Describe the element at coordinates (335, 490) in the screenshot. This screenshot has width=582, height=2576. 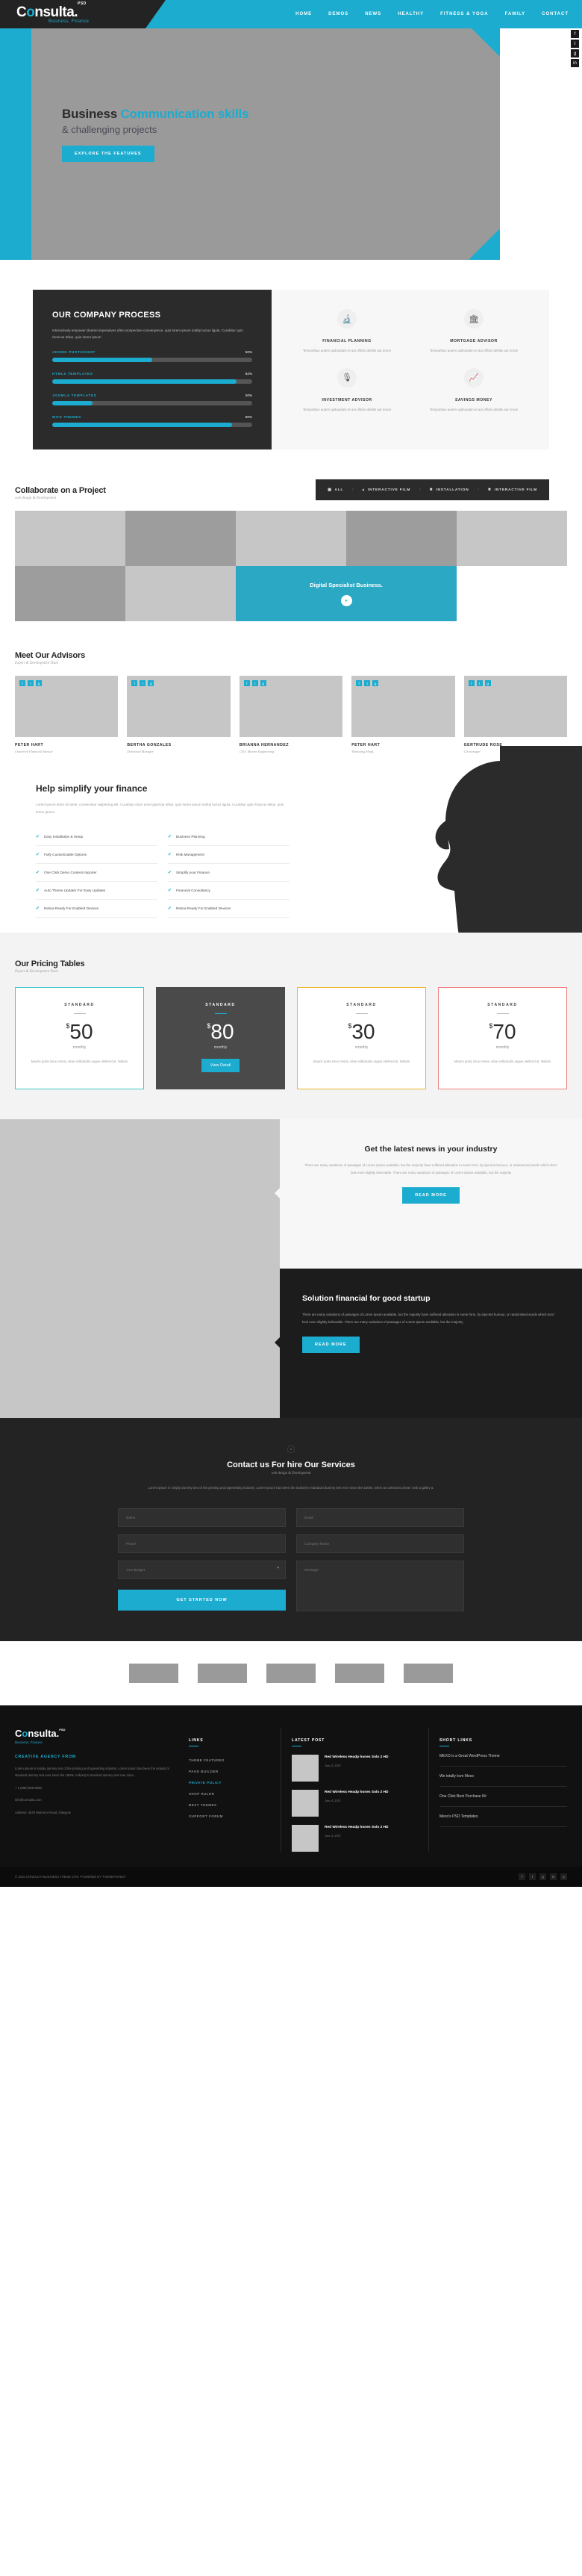
I see `filter-all: ▦ ALL` at that location.